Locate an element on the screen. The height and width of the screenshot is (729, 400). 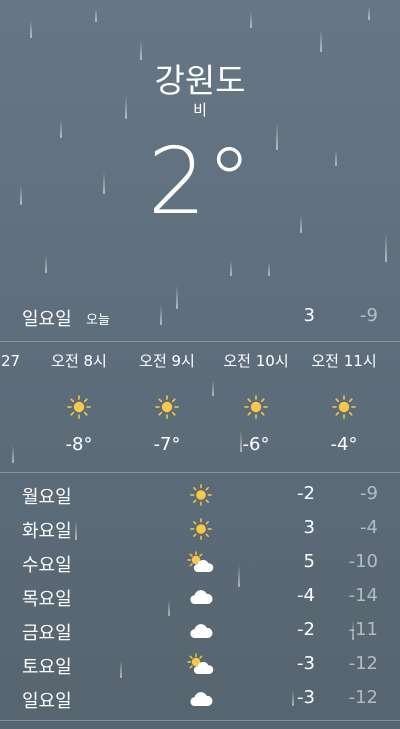
hour-item: 오전 10시 -6° is located at coordinates (256, 402).